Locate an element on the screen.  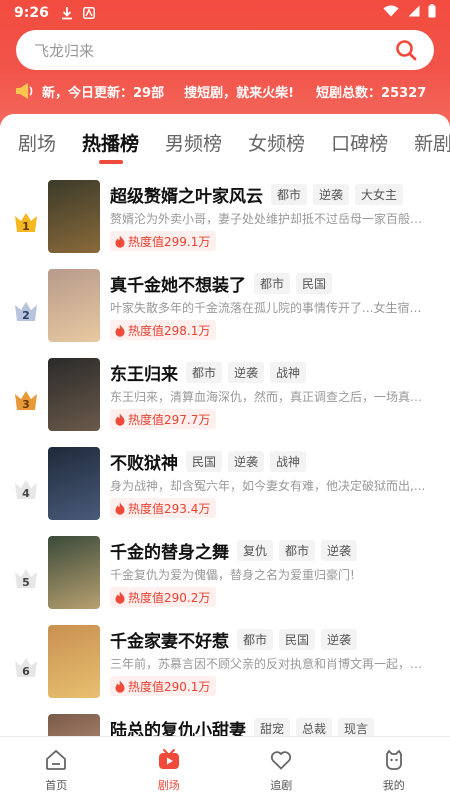
heat-value: 热度值290.2万 is located at coordinates (169, 597).